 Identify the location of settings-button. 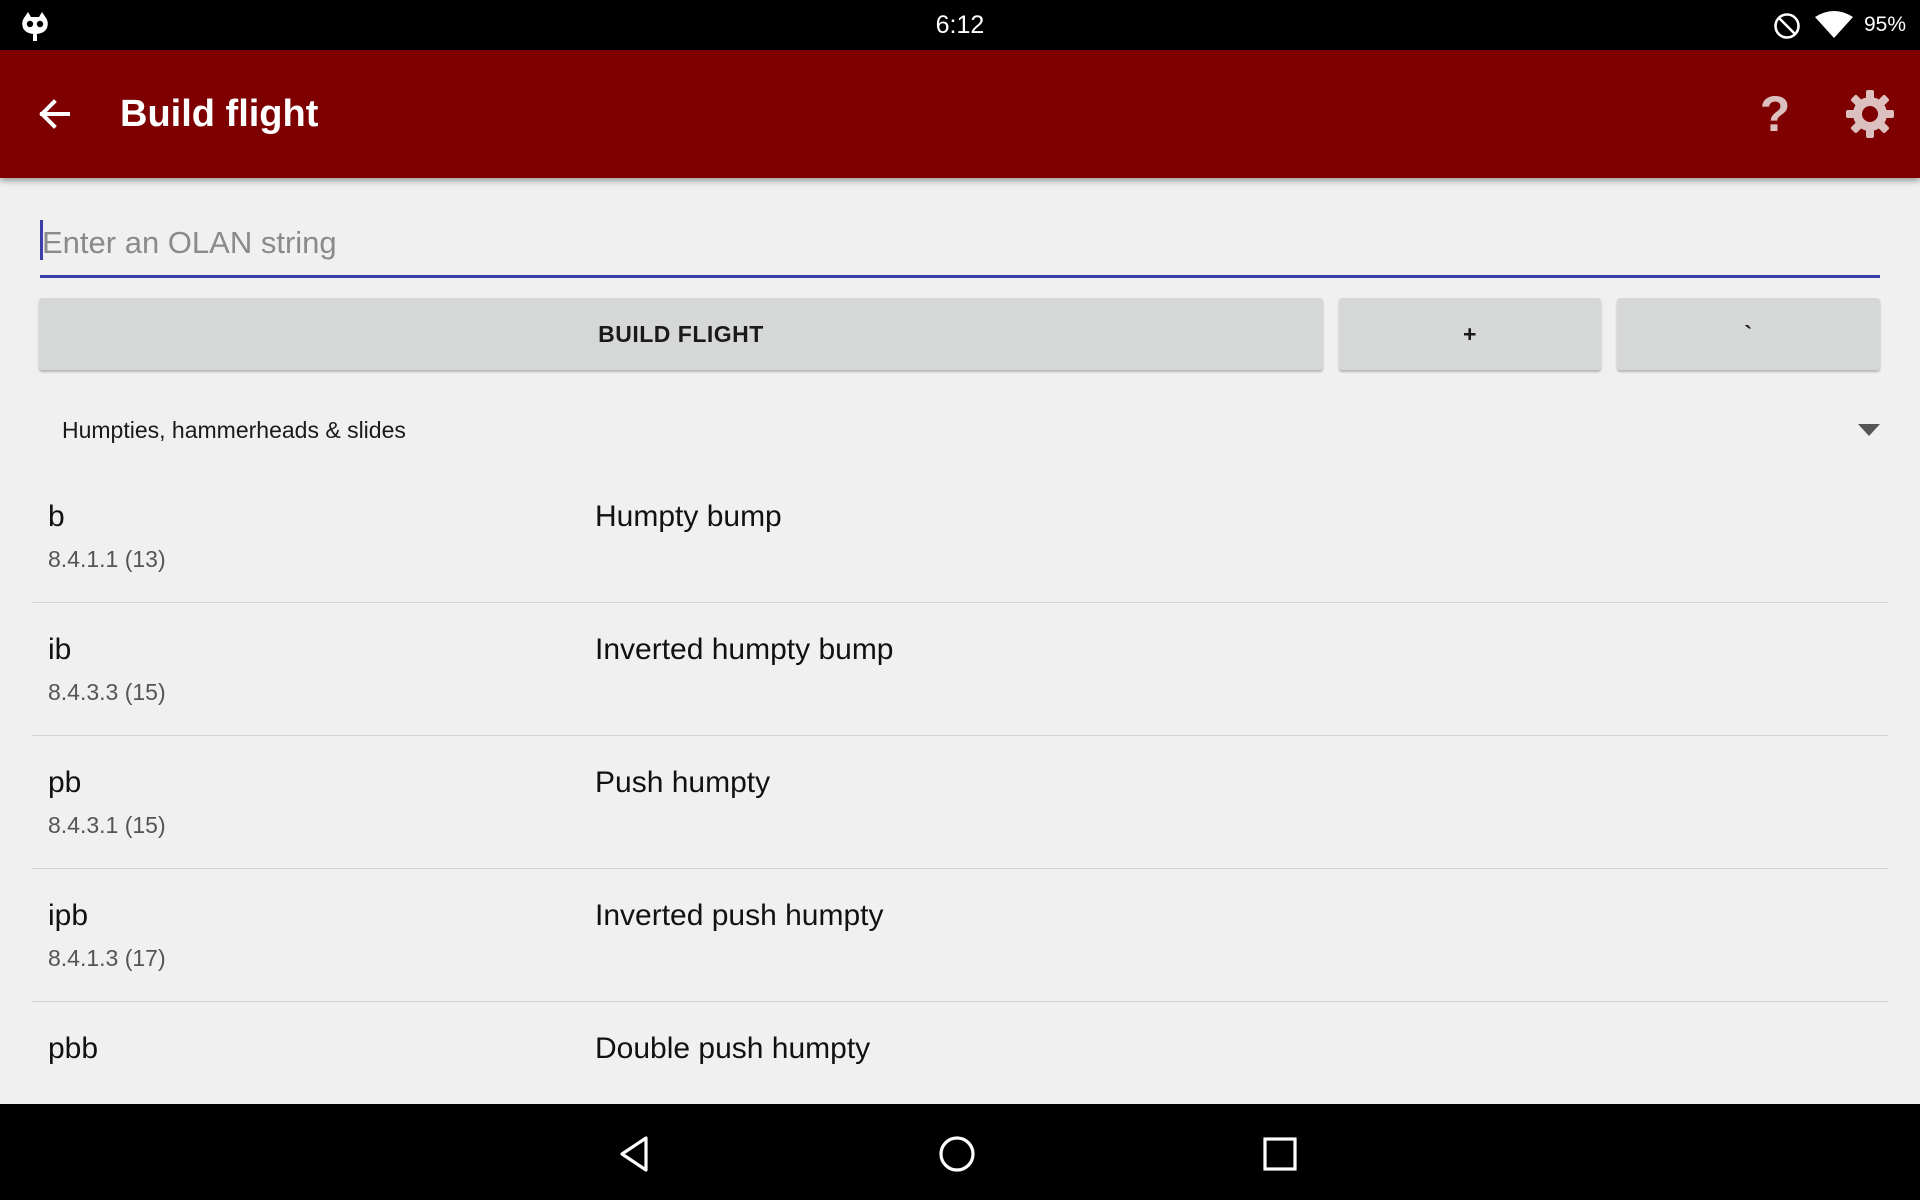
(1870, 114).